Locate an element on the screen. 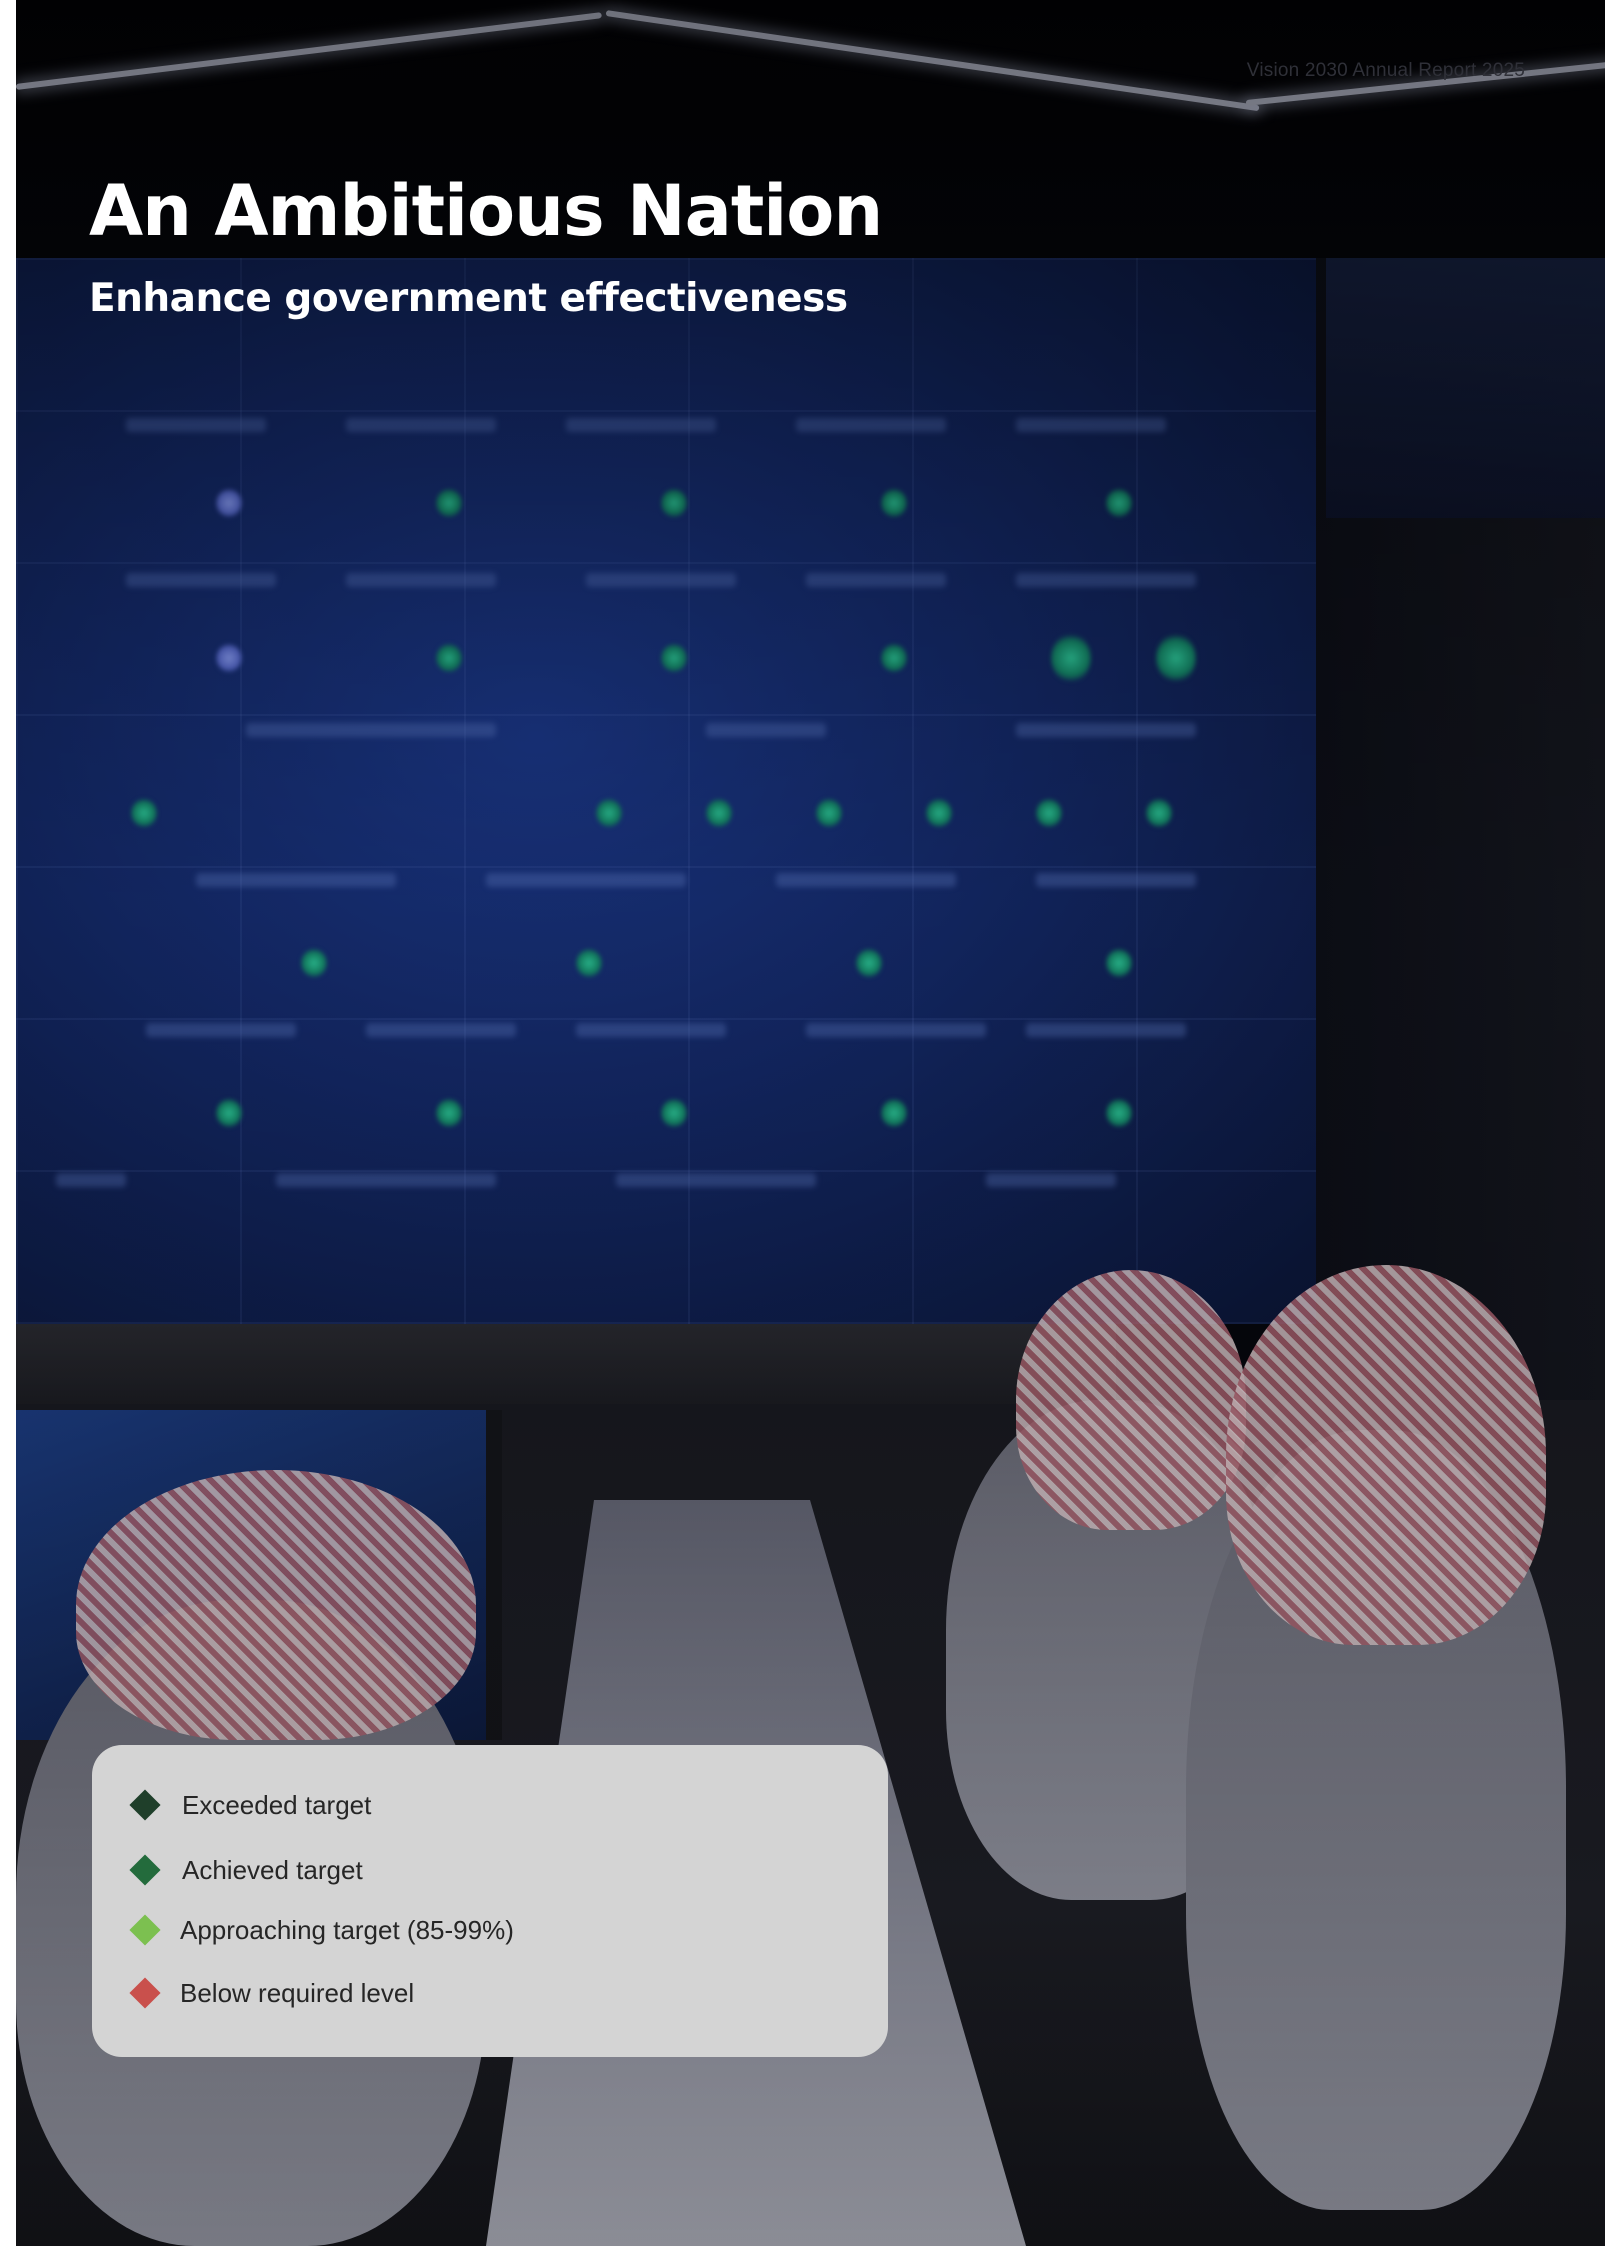 The width and height of the screenshot is (1605, 2246). legend-item-exceeded: Exceeded target is located at coordinates (249, 1805).